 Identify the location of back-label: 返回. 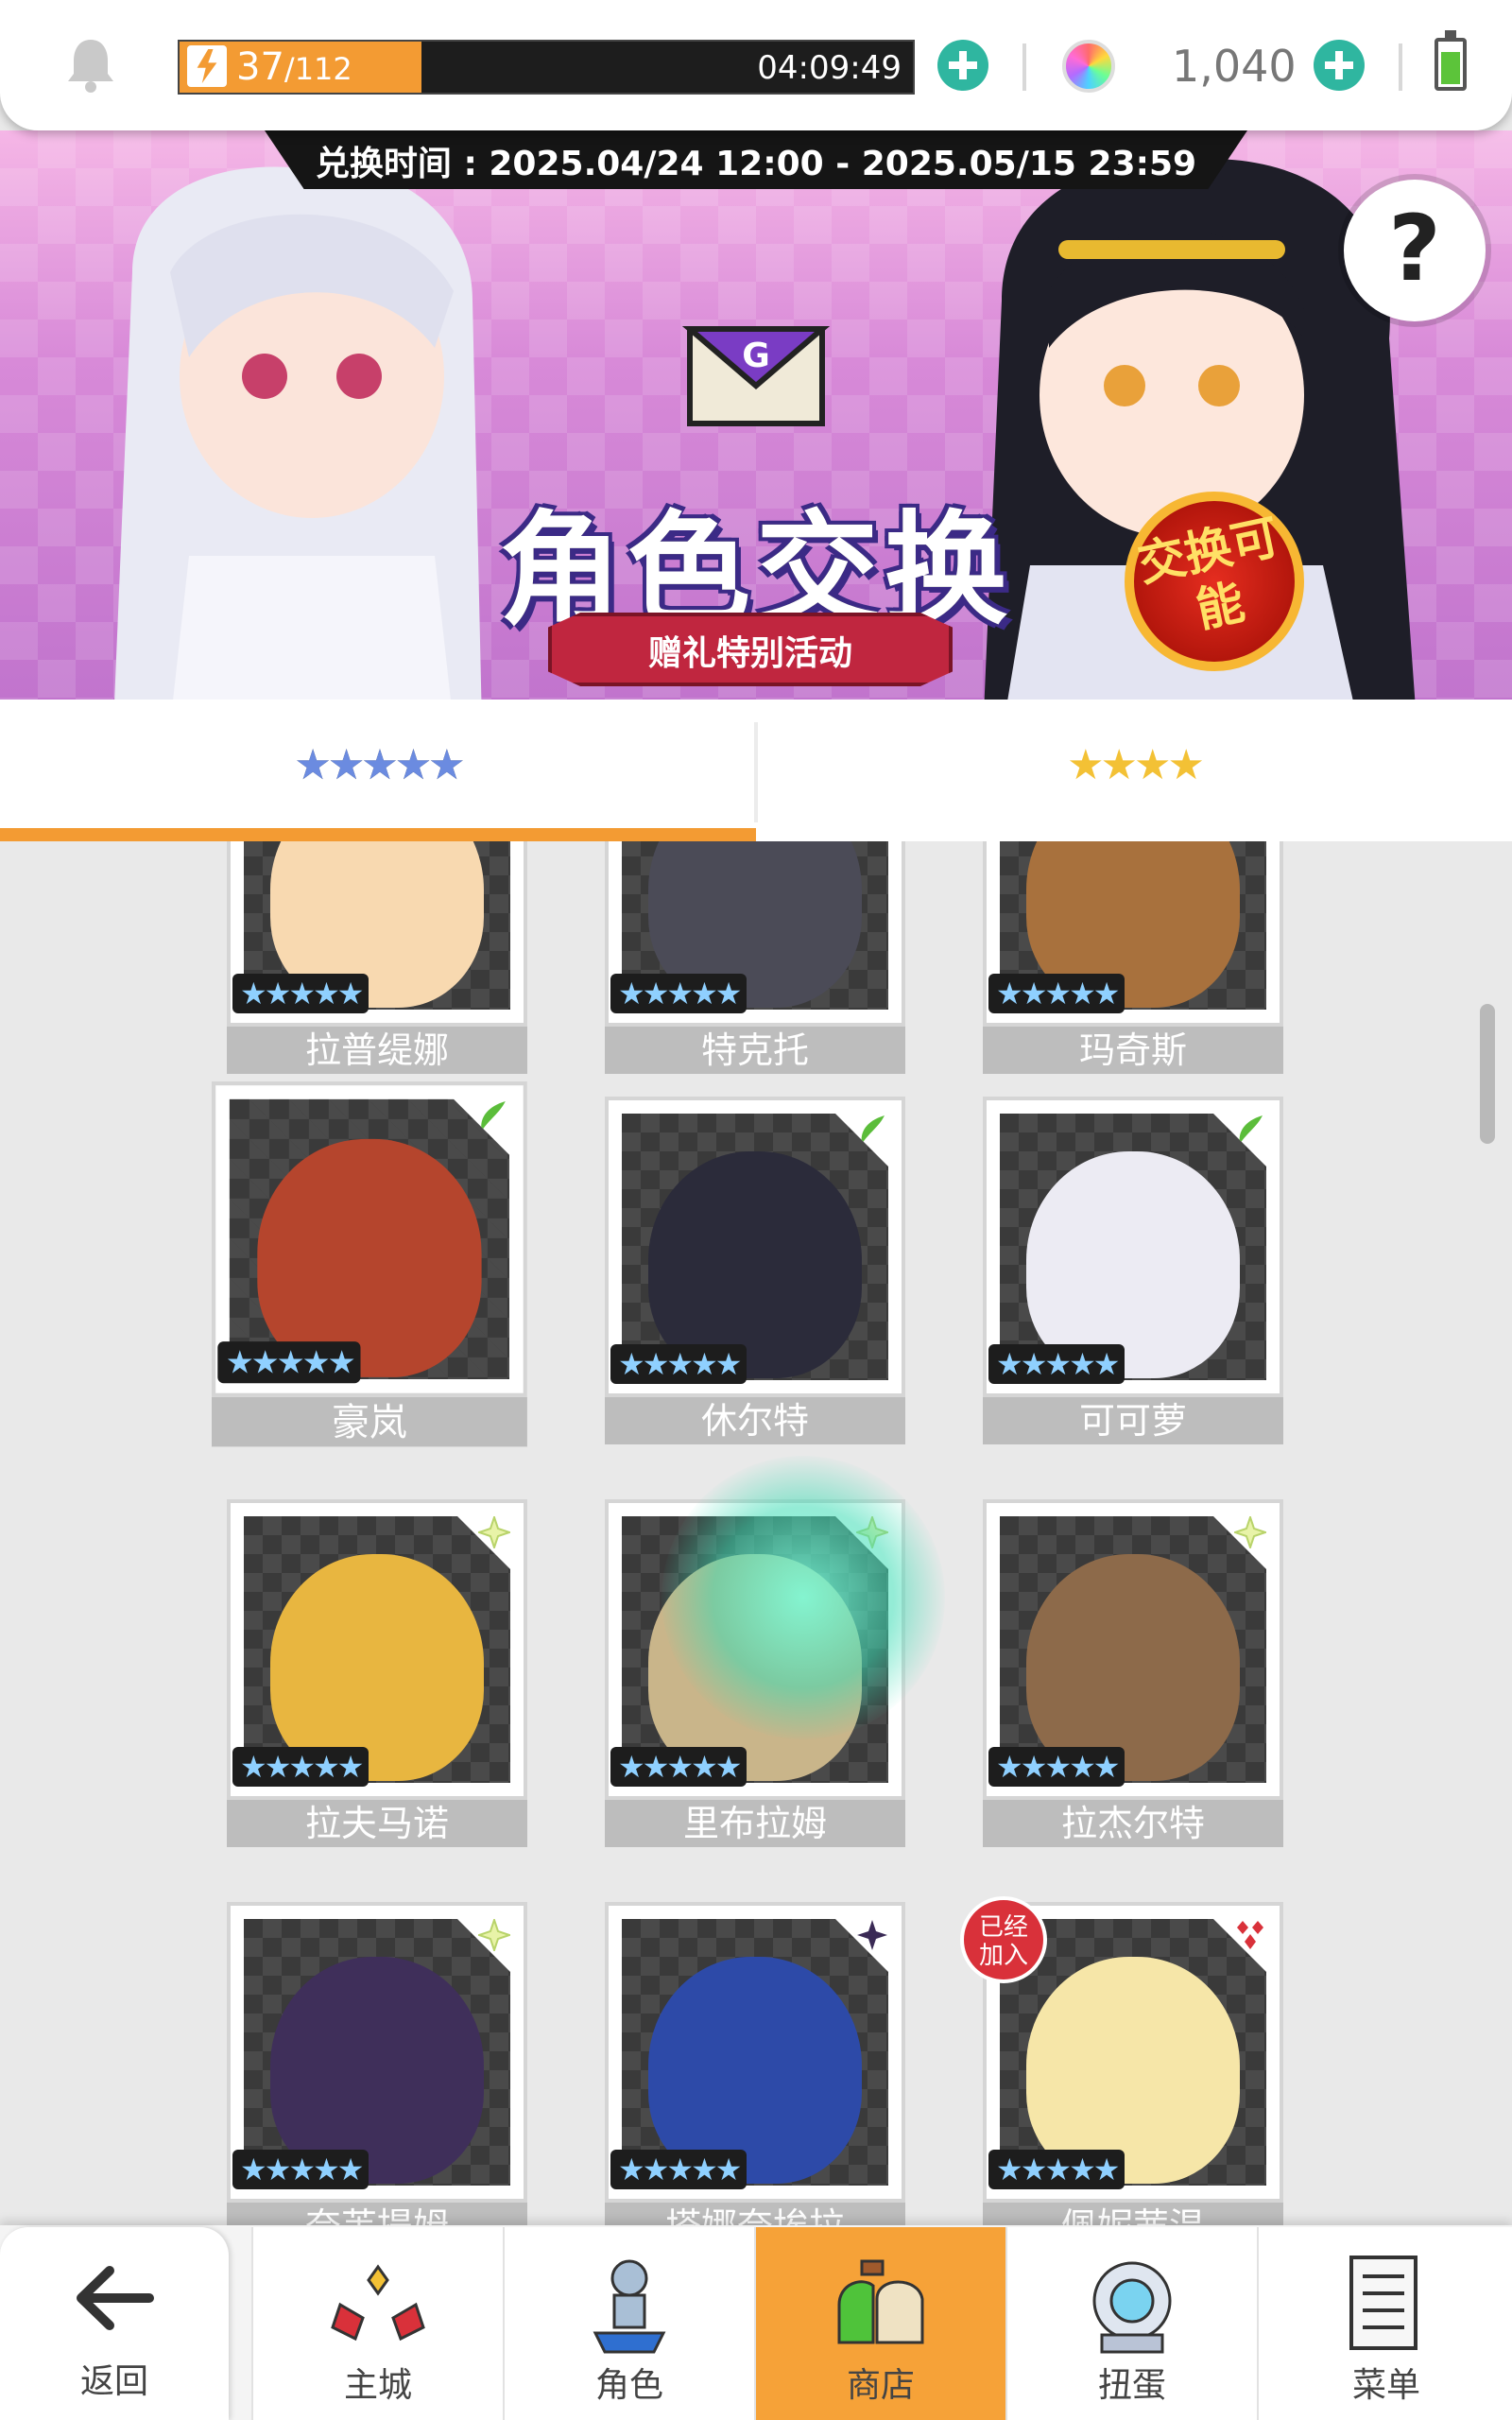
(113, 2381).